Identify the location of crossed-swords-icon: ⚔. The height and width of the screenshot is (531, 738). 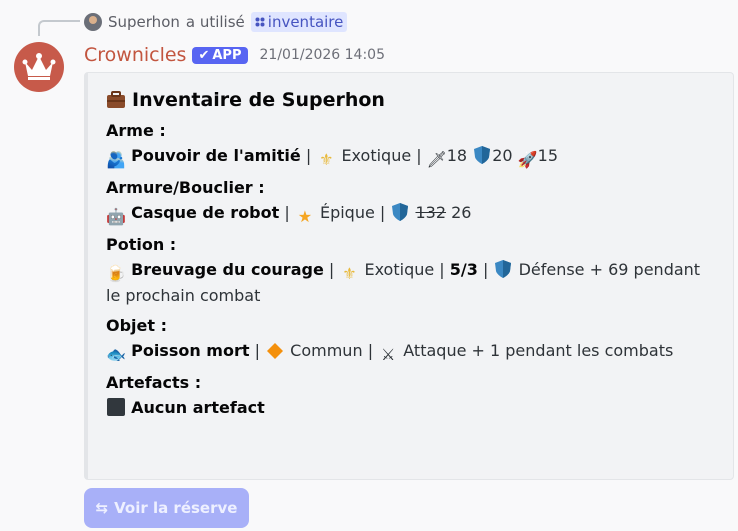
(388, 354).